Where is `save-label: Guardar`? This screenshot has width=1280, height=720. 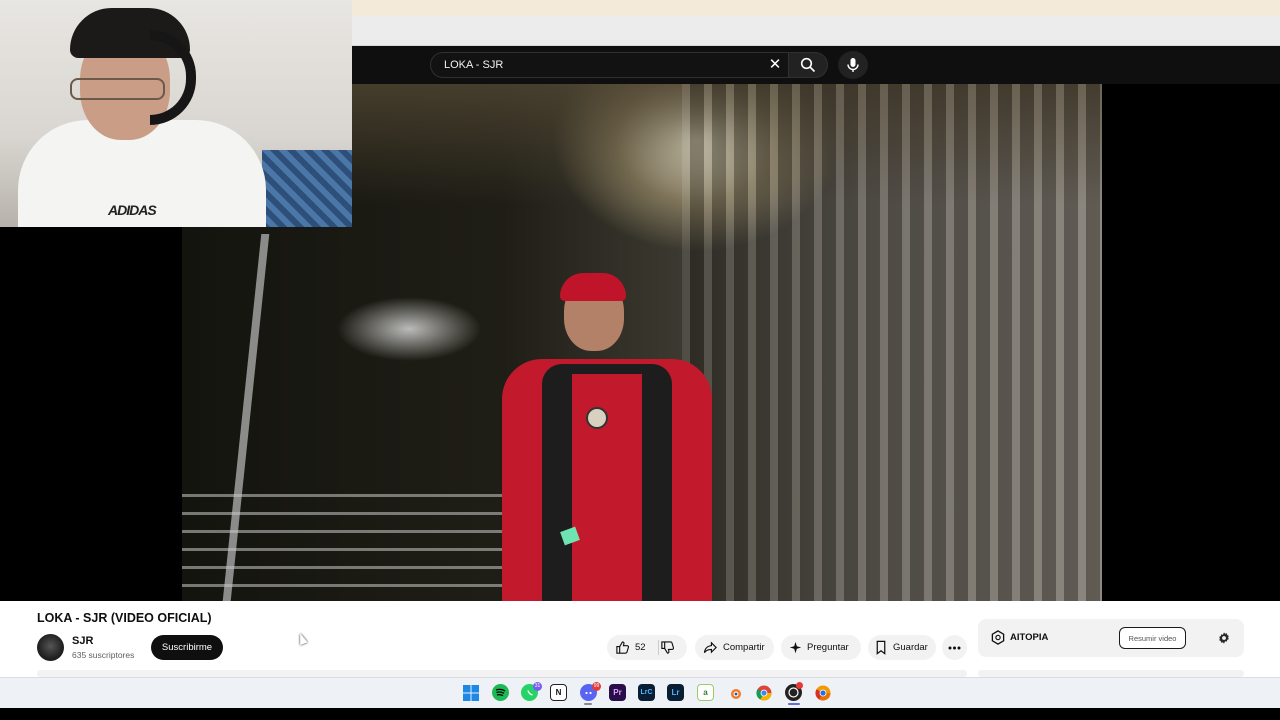 save-label: Guardar is located at coordinates (910, 647).